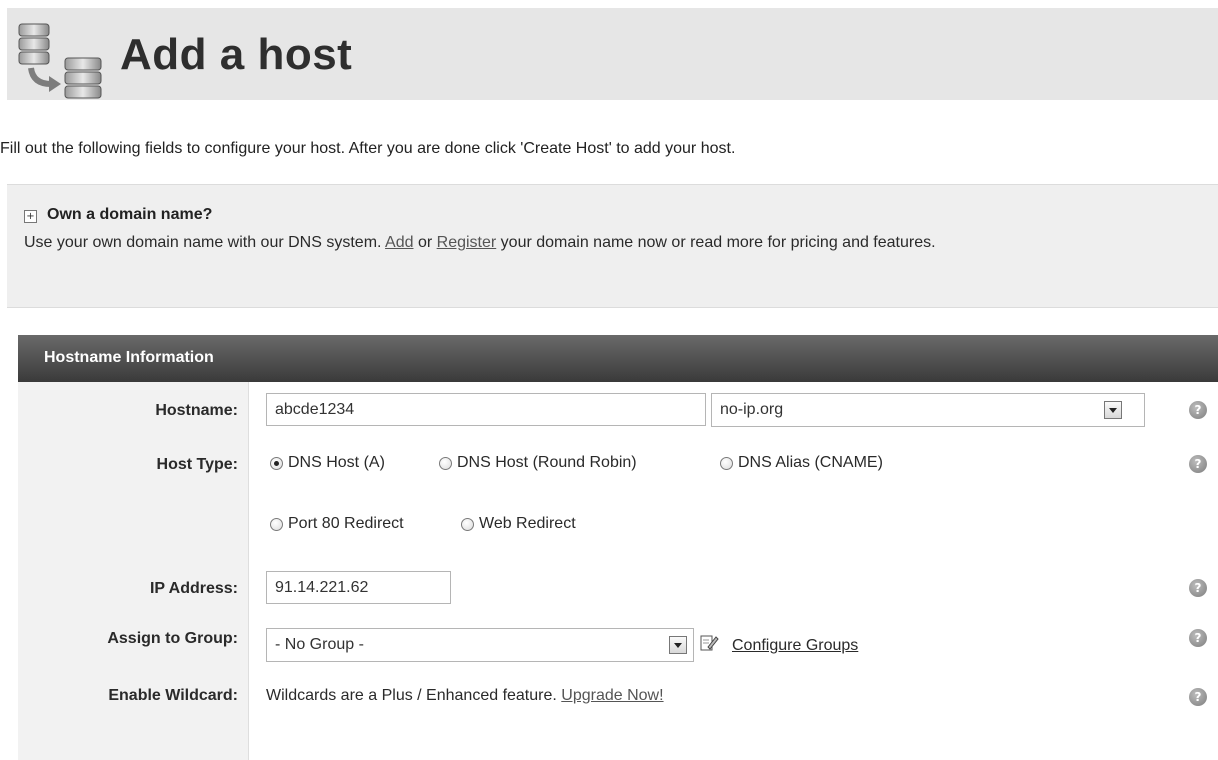 Image resolution: width=1218 pixels, height=760 pixels. What do you see at coordinates (547, 462) in the screenshot?
I see `radio-label: DNS Host (Round Robin)` at bounding box center [547, 462].